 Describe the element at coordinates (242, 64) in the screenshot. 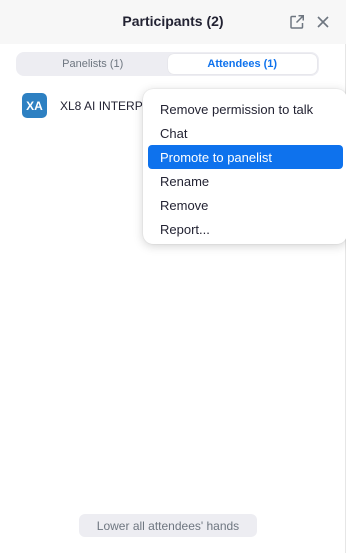

I see `tab-attendees: Attendees (1)` at that location.